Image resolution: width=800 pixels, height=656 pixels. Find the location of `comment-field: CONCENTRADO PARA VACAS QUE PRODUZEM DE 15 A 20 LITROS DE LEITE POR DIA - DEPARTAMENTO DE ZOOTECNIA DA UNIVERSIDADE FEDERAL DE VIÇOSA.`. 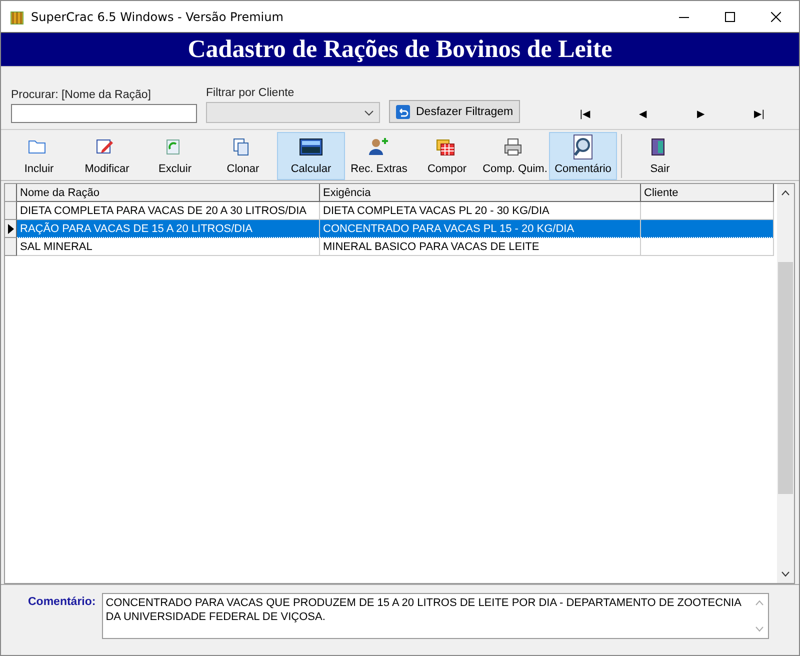

comment-field: CONCENTRADO PARA VACAS QUE PRODUZEM DE 15 A 20 LITROS DE LEITE POR DIA - DEPARTAMENTO DE ZOOTECNIA DA UNIVERSIDADE FEDERAL DE VIÇOSA. is located at coordinates (435, 616).